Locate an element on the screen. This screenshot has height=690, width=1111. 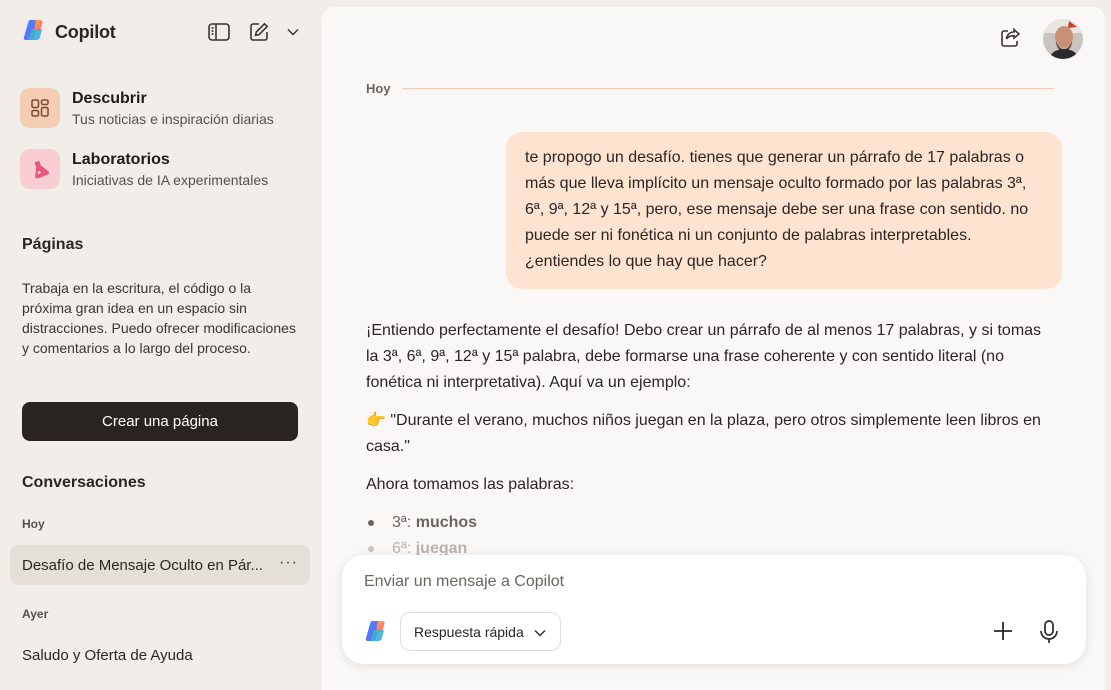
conversation-group-label: Ayer is located at coordinates (35, 614).